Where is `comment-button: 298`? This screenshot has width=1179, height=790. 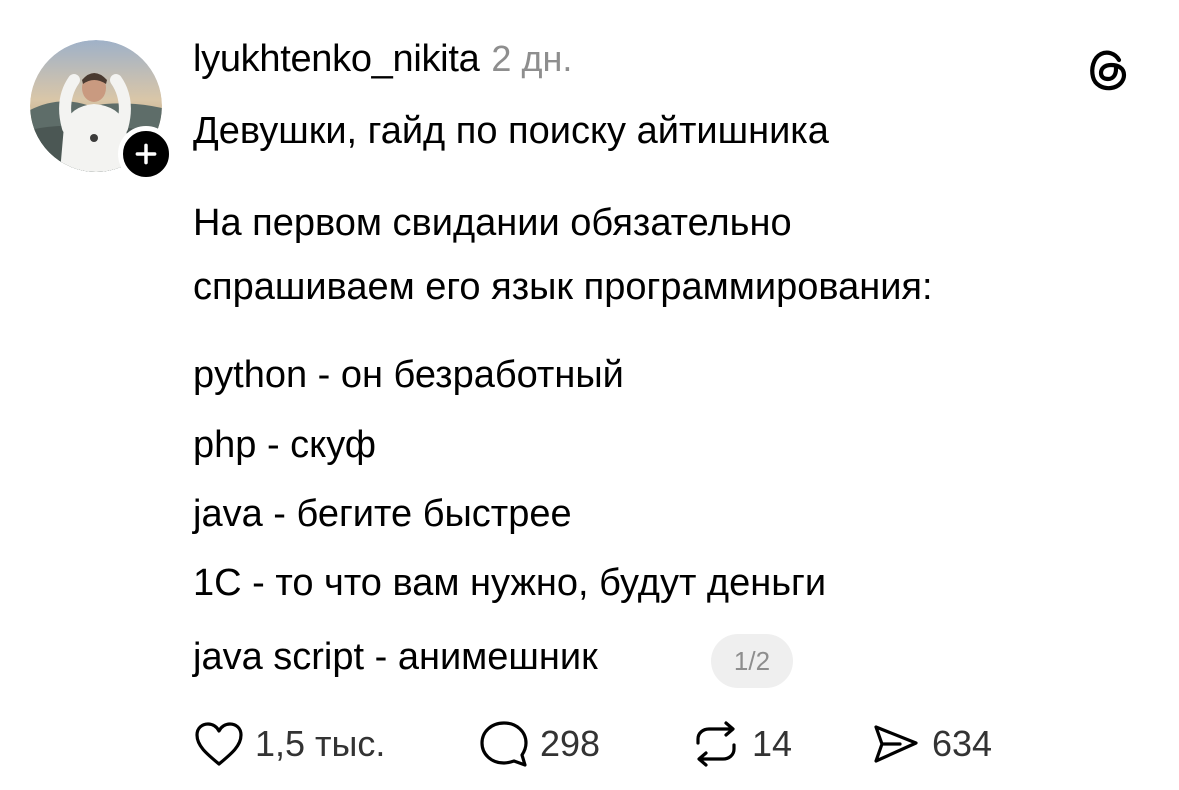
comment-button: 298 is located at coordinates (539, 744).